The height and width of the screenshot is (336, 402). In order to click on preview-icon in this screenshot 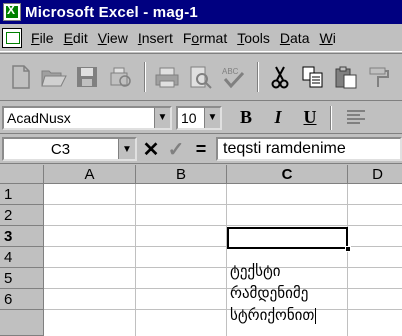, I will do `click(200, 77)`.